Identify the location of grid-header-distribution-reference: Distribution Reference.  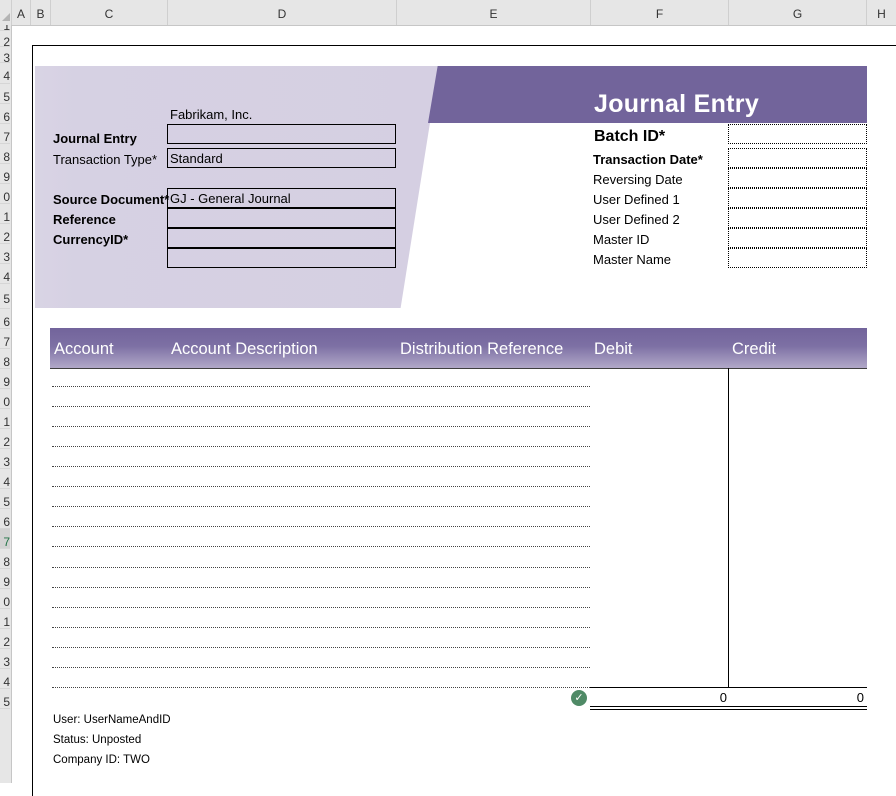
(482, 349).